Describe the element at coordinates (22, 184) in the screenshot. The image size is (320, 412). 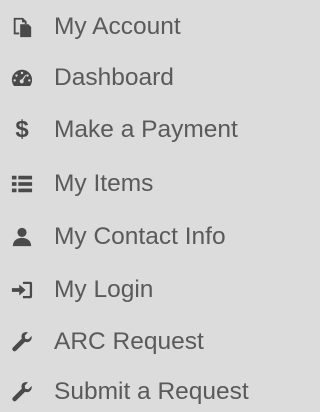
I see `list-icon` at that location.